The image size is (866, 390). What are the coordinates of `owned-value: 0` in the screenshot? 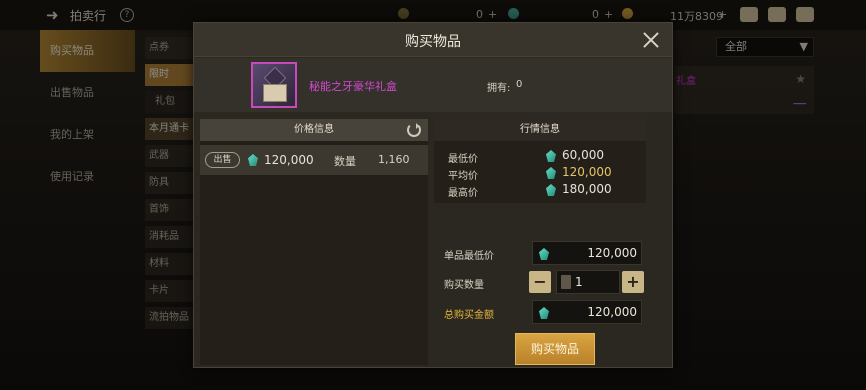 It's located at (519, 84).